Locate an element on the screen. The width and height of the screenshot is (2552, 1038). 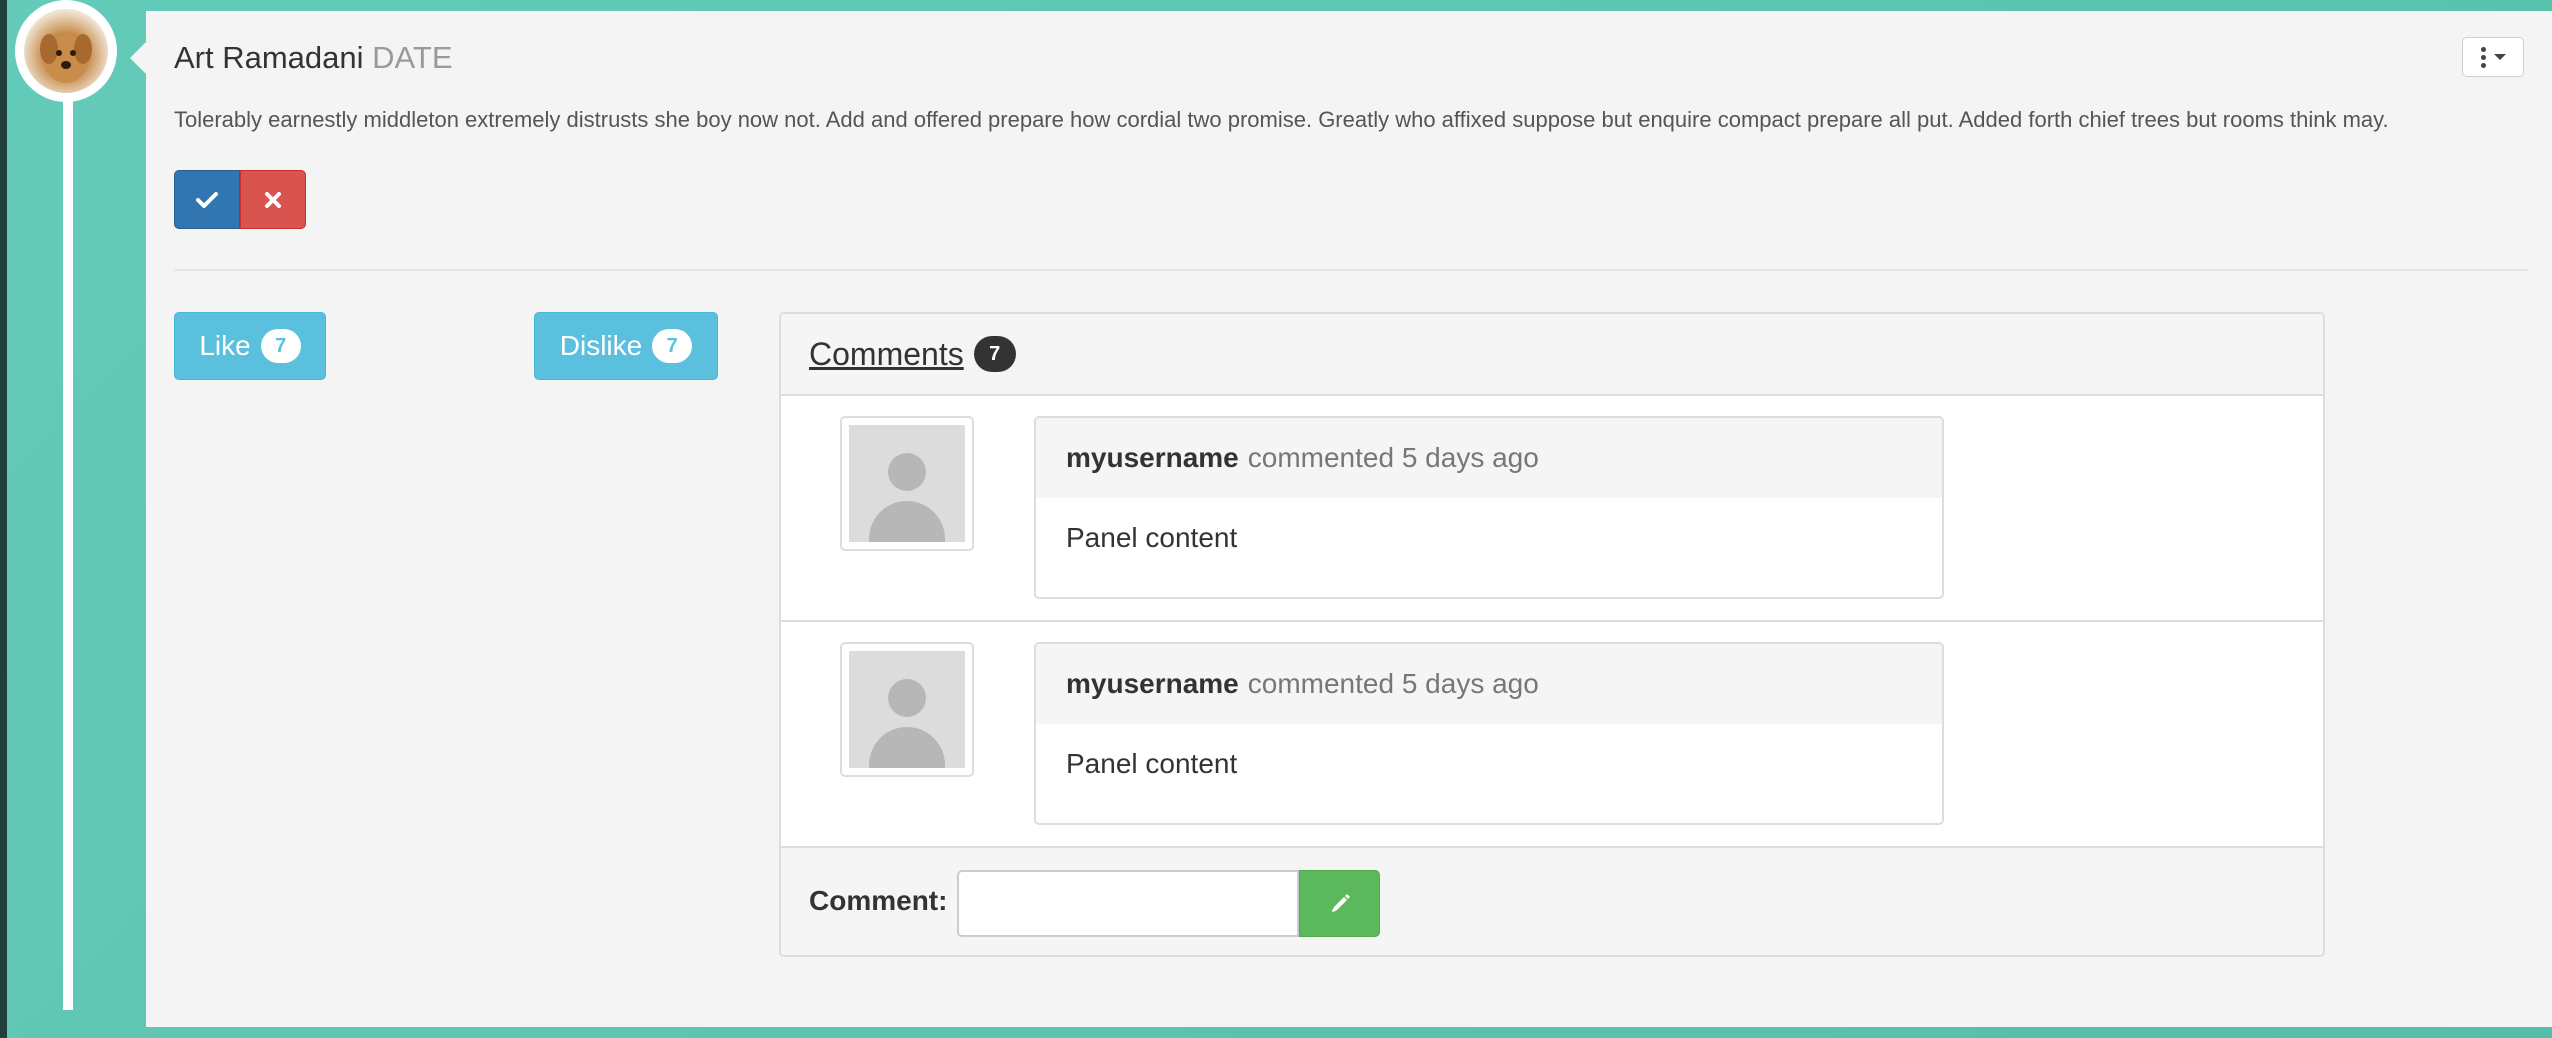
submit-comment-button is located at coordinates (1339, 903).